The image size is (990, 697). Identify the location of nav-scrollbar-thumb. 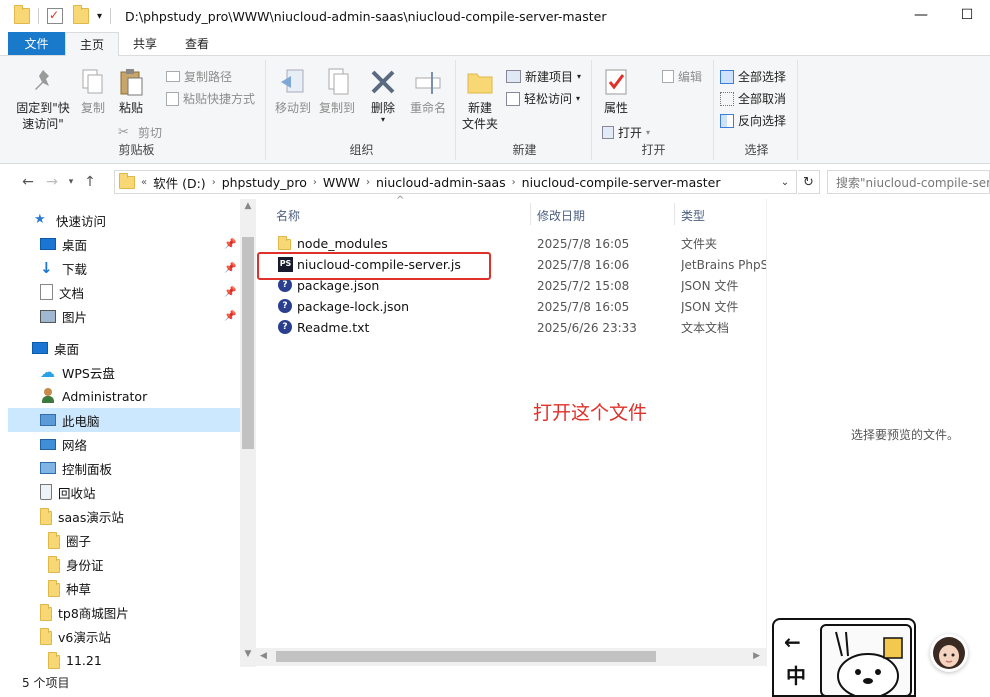
(248, 343).